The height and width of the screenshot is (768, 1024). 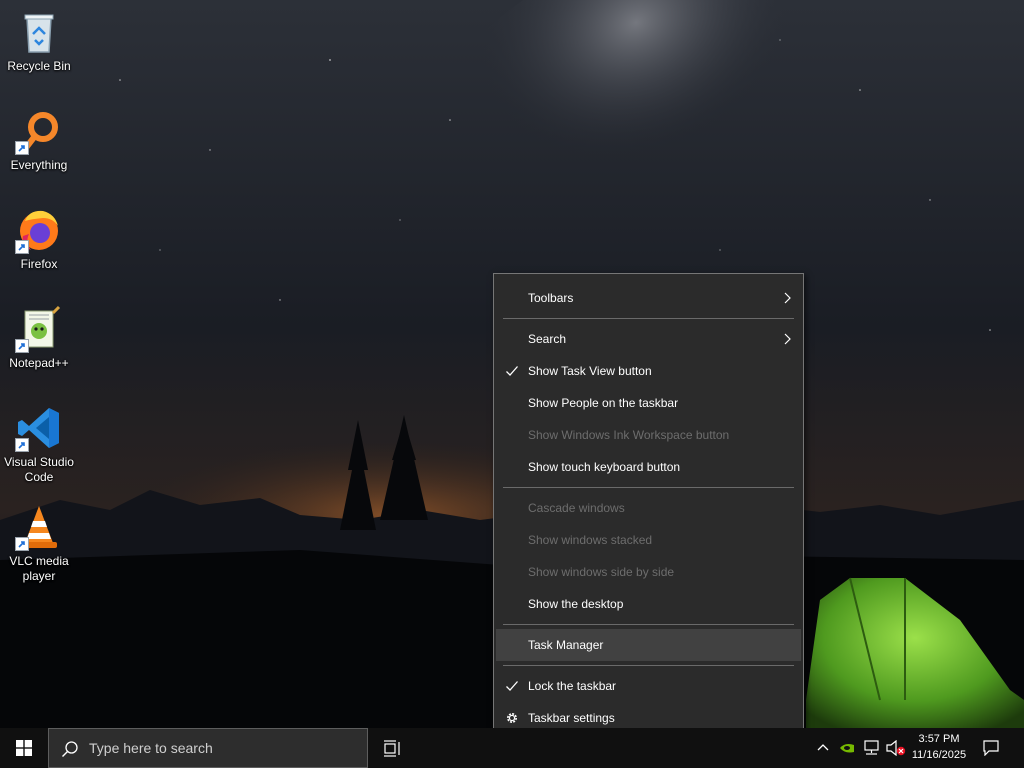 I want to click on menu-item-label: Search, so click(x=547, y=339).